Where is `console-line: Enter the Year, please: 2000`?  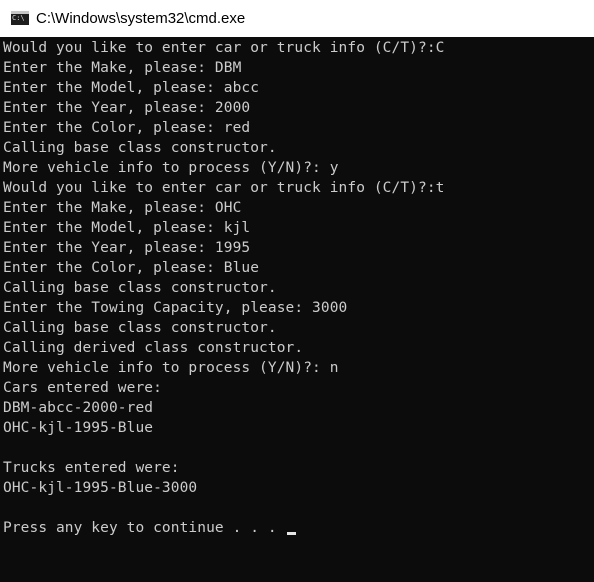
console-line: Enter the Year, please: 2000 is located at coordinates (224, 108).